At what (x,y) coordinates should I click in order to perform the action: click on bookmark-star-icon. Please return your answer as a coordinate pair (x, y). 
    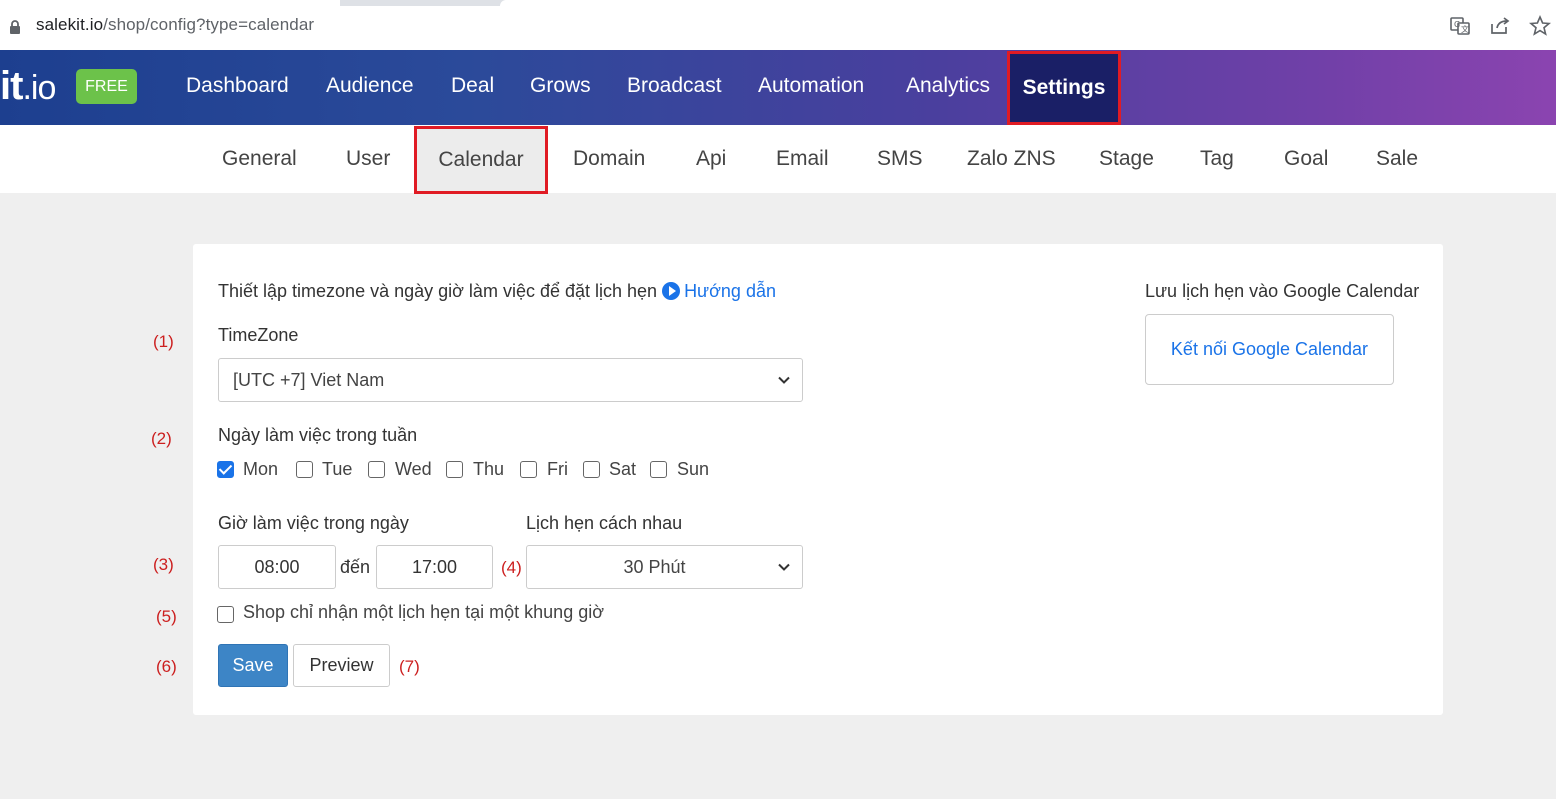
    Looking at the image, I should click on (1540, 26).